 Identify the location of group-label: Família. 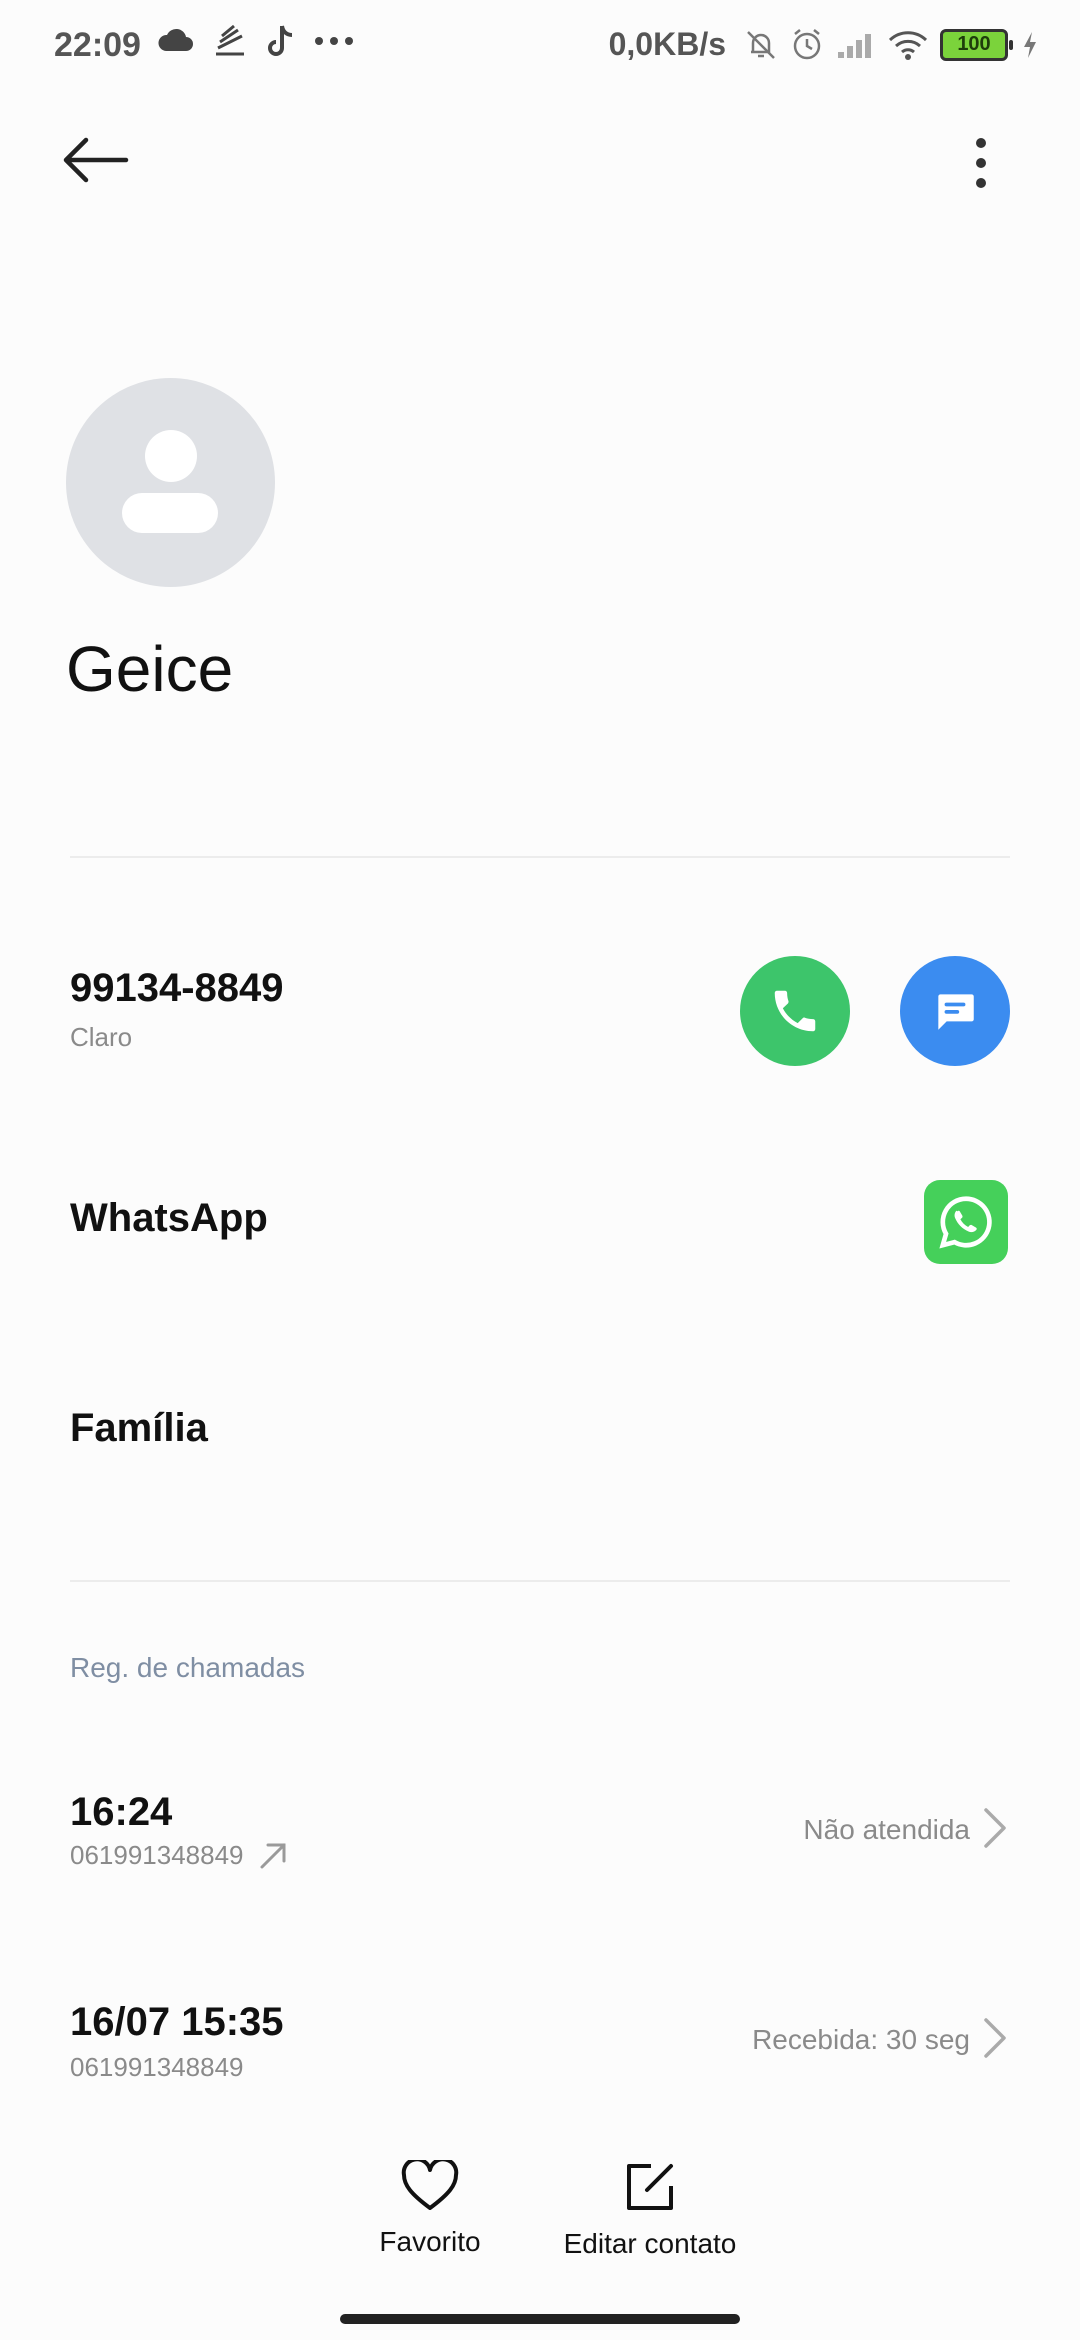
(139, 1428).